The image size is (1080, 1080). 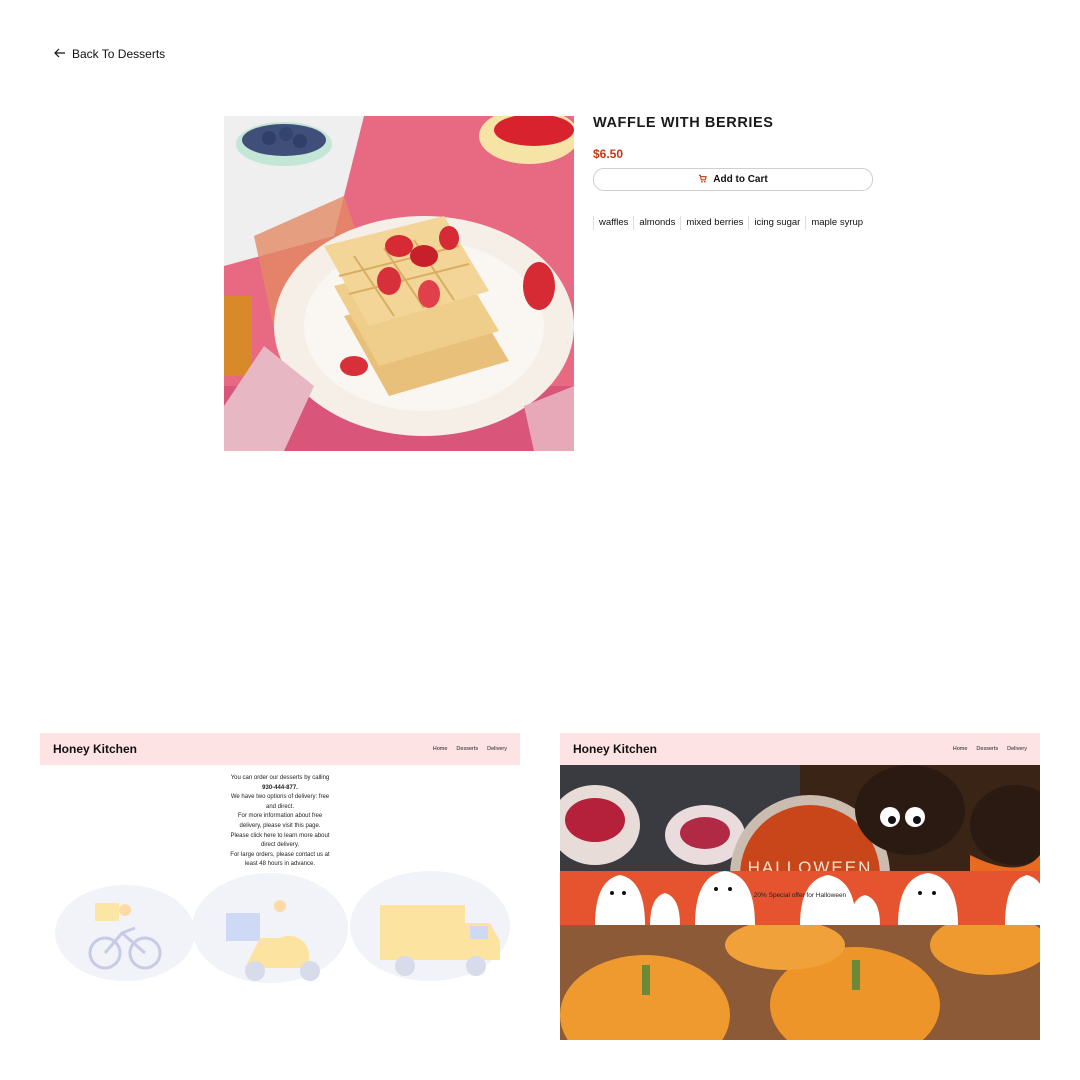 What do you see at coordinates (740, 179) in the screenshot?
I see `add-to-cart-label: Add to Cart` at bounding box center [740, 179].